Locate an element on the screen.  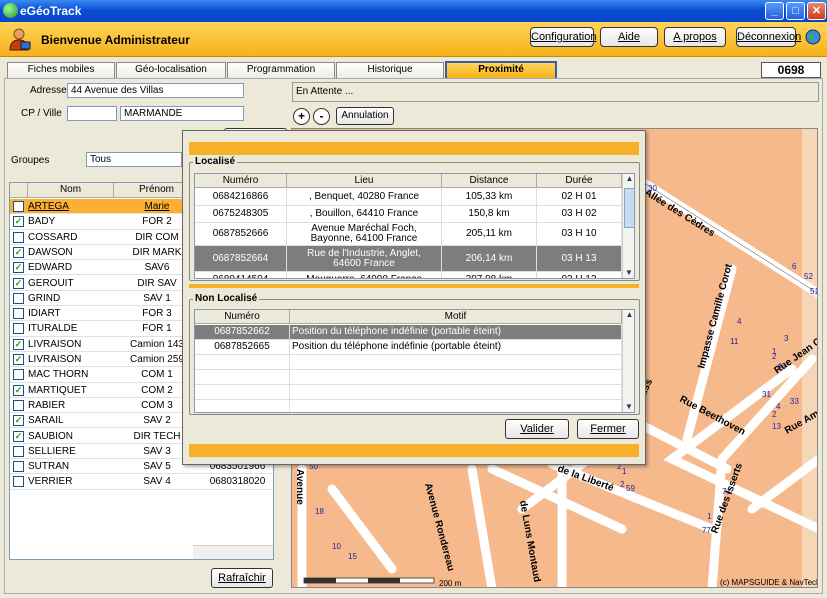
row-nom: LIVRAISON is located at coordinates (55, 359).